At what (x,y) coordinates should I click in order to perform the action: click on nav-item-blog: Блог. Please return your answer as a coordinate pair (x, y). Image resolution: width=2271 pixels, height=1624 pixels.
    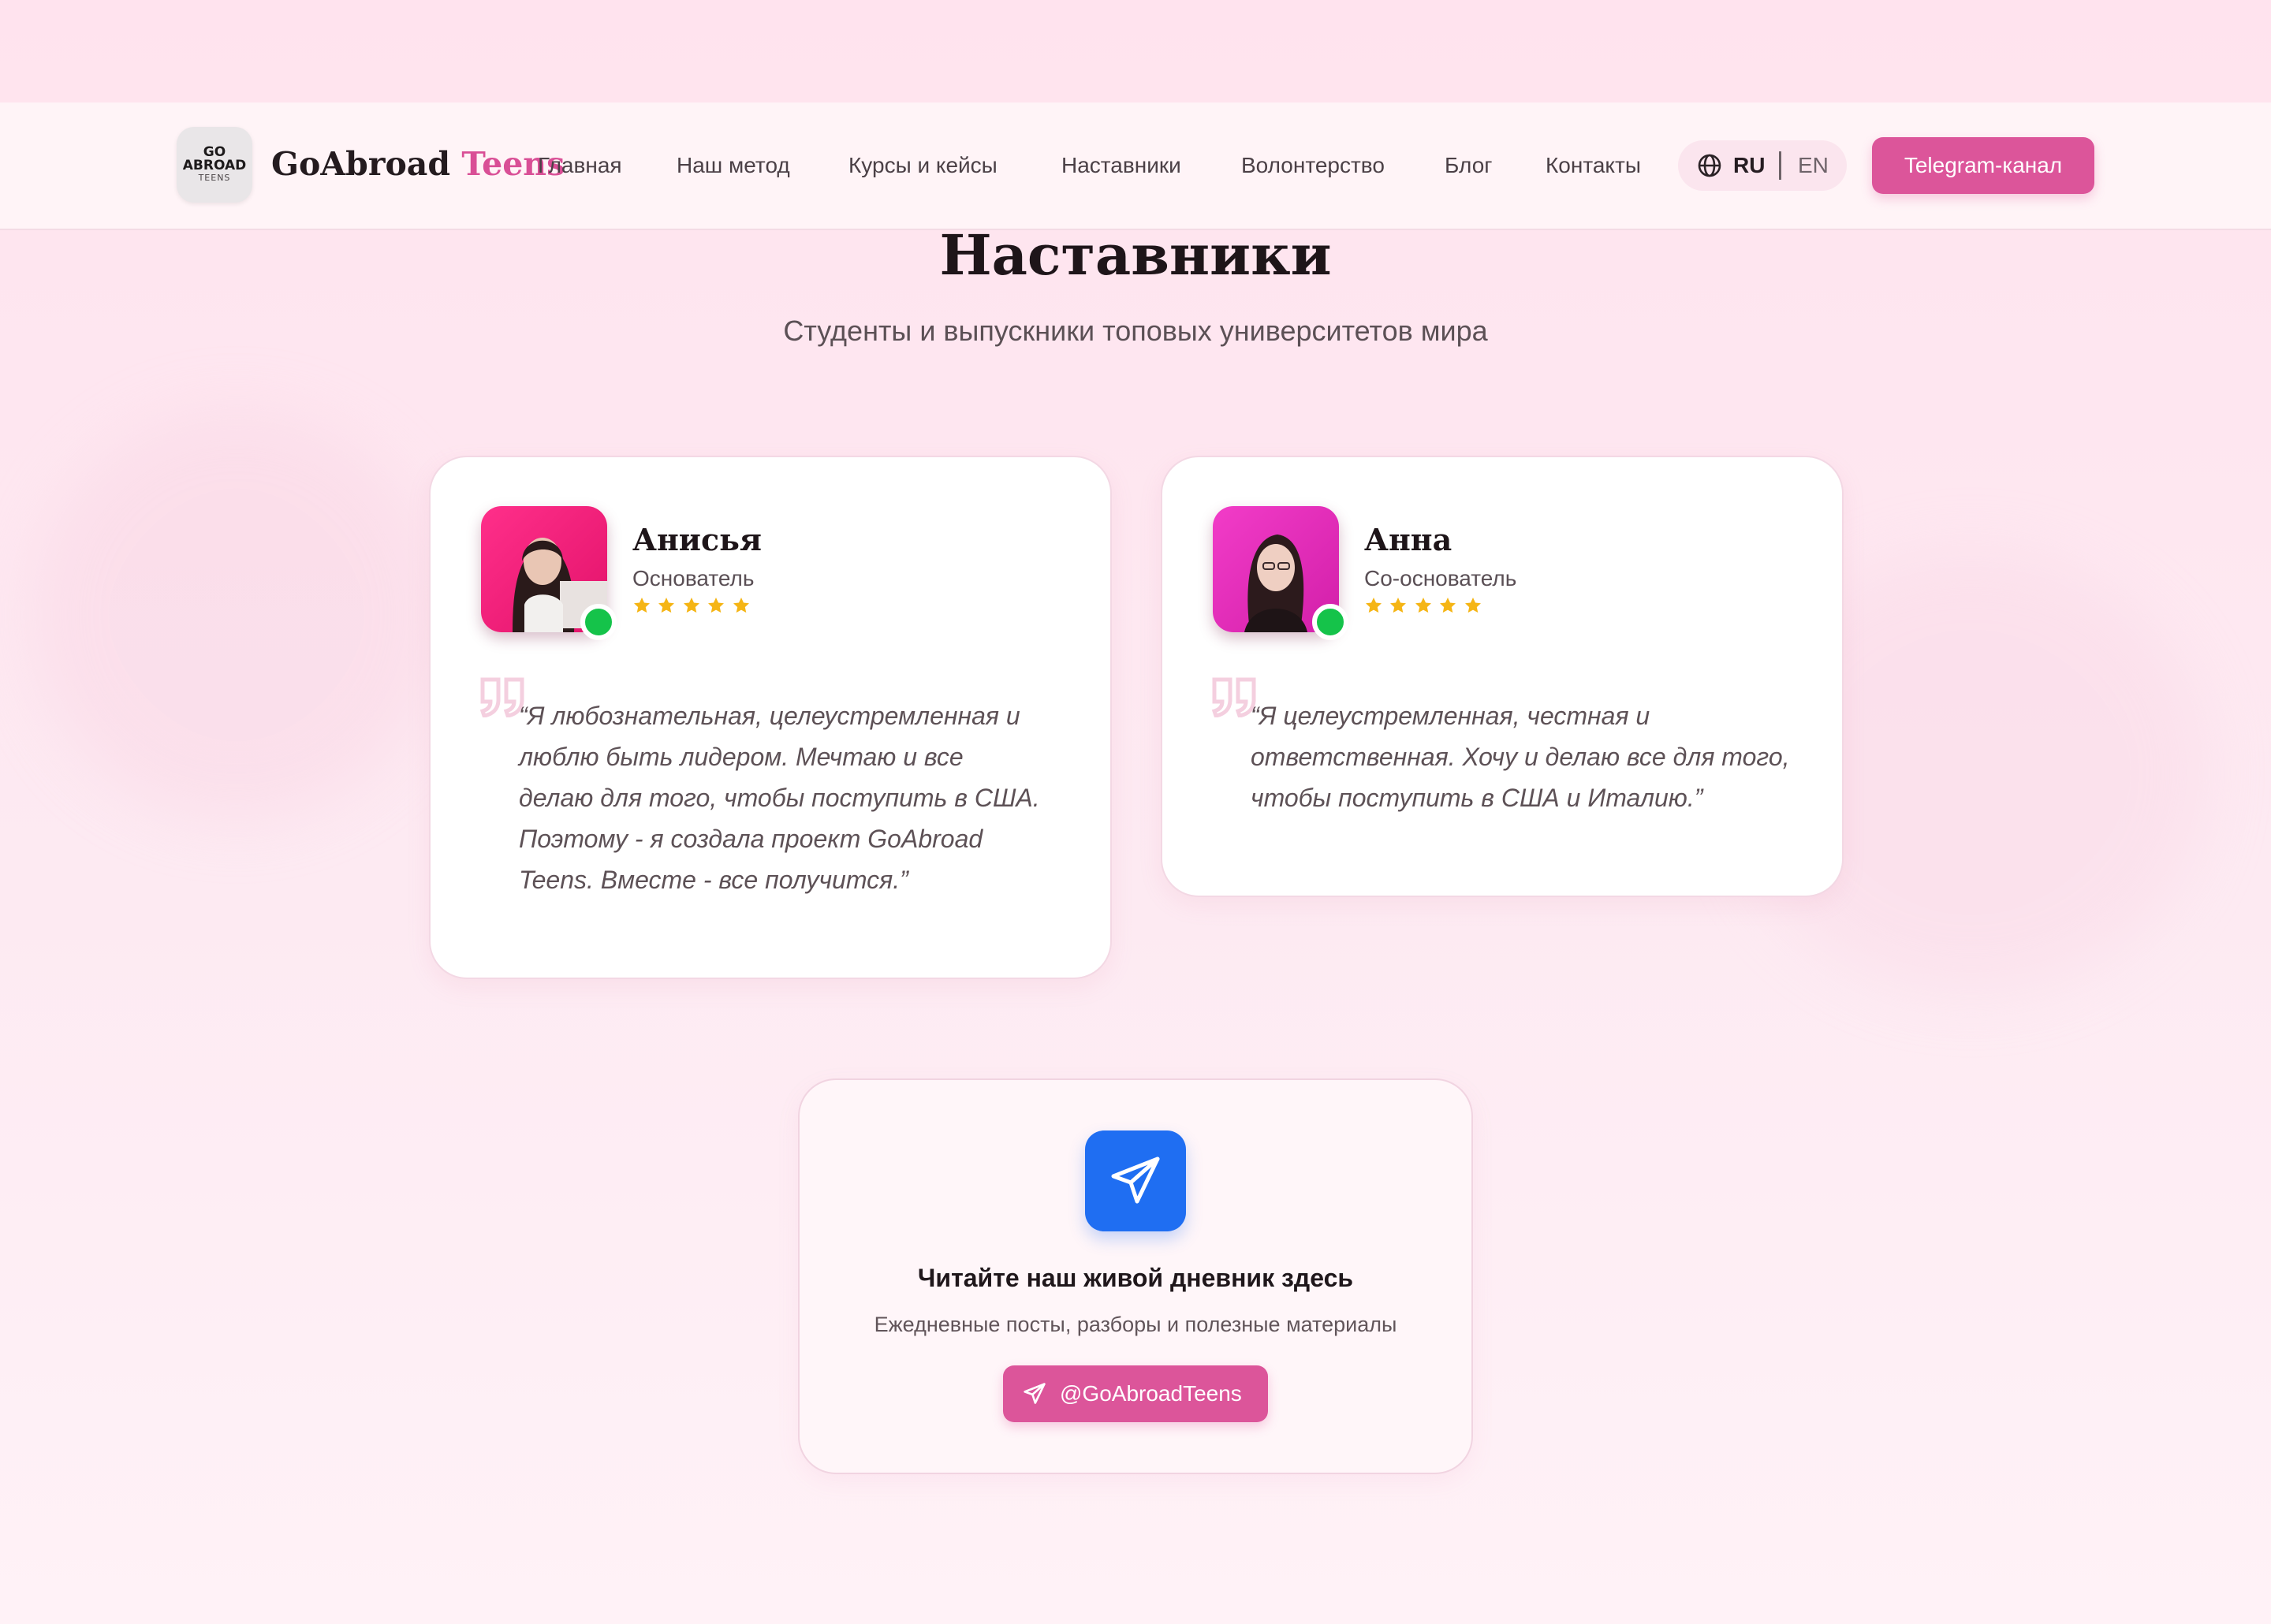
    Looking at the image, I should click on (1469, 165).